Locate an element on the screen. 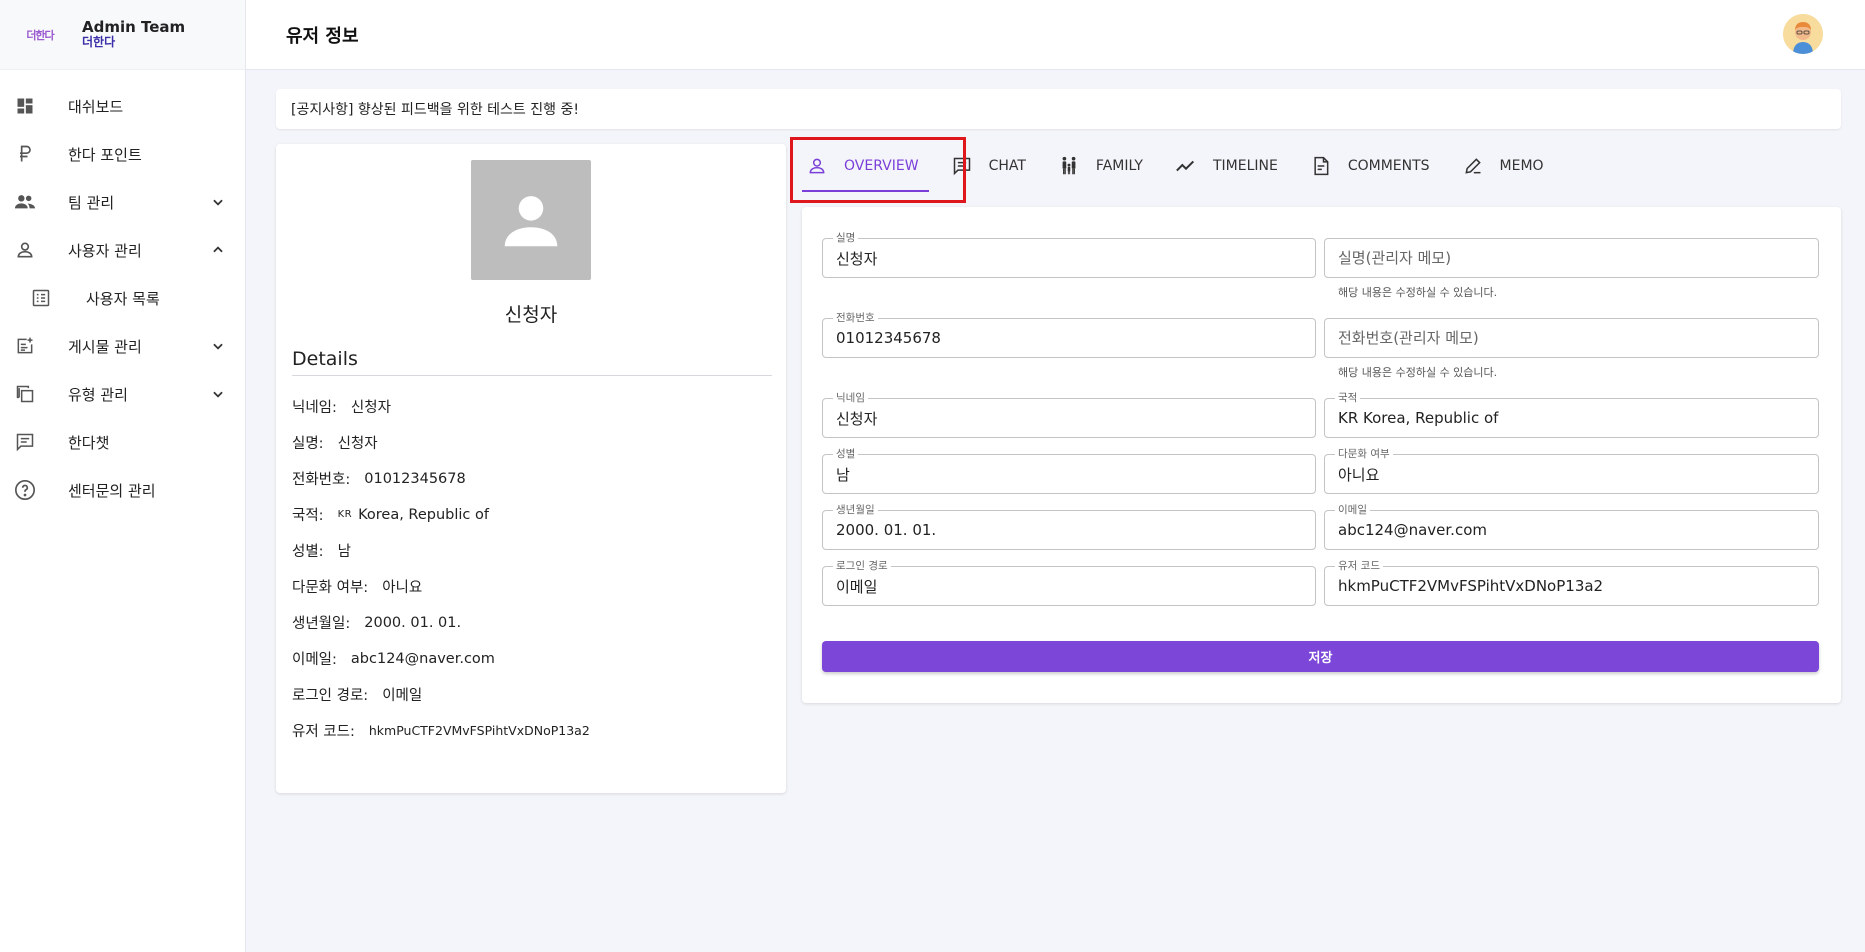 The image size is (1865, 952). brand: 더한다 Admin Team 더한다 is located at coordinates (122, 35).